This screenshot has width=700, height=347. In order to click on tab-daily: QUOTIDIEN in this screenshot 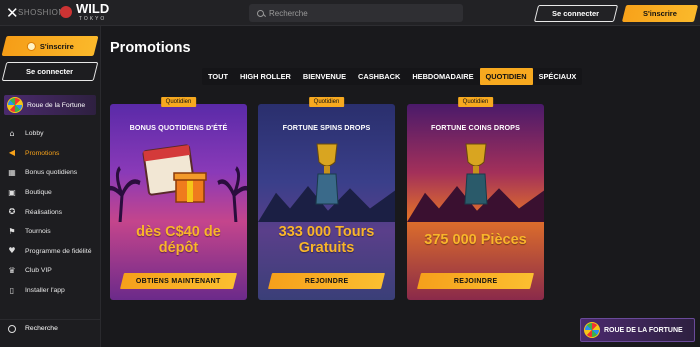, I will do `click(506, 76)`.